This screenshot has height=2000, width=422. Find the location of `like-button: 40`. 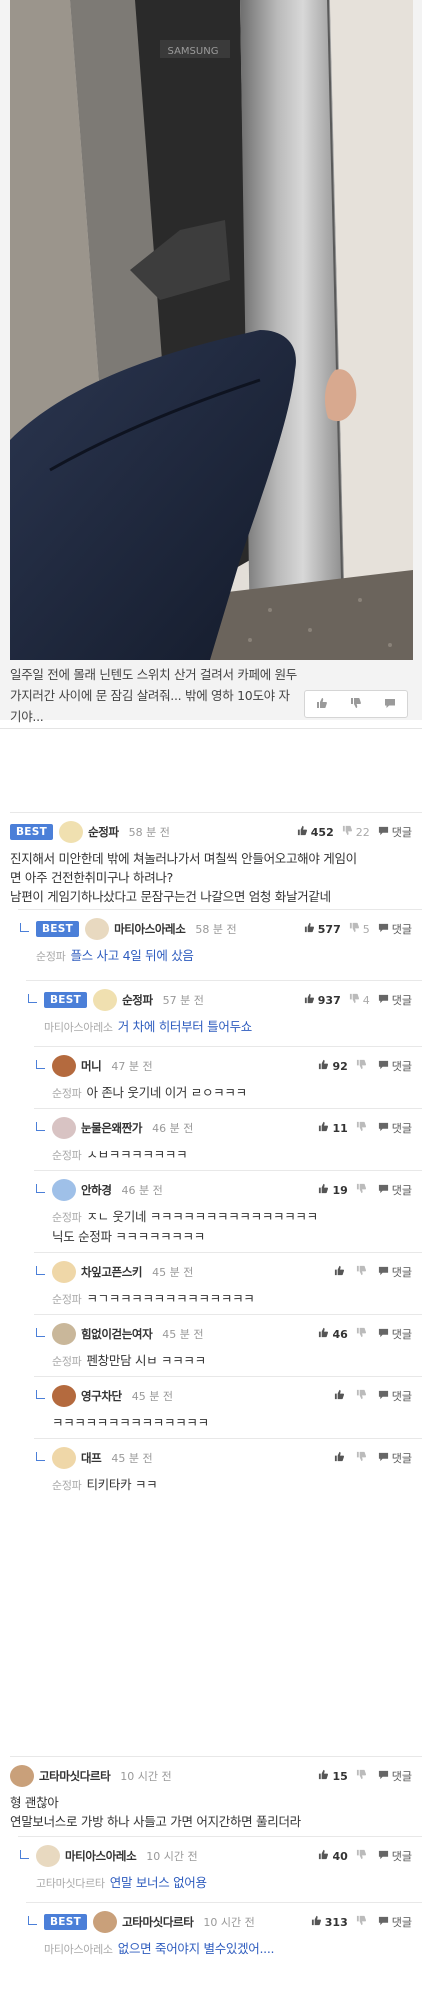

like-button: 40 is located at coordinates (333, 1856).